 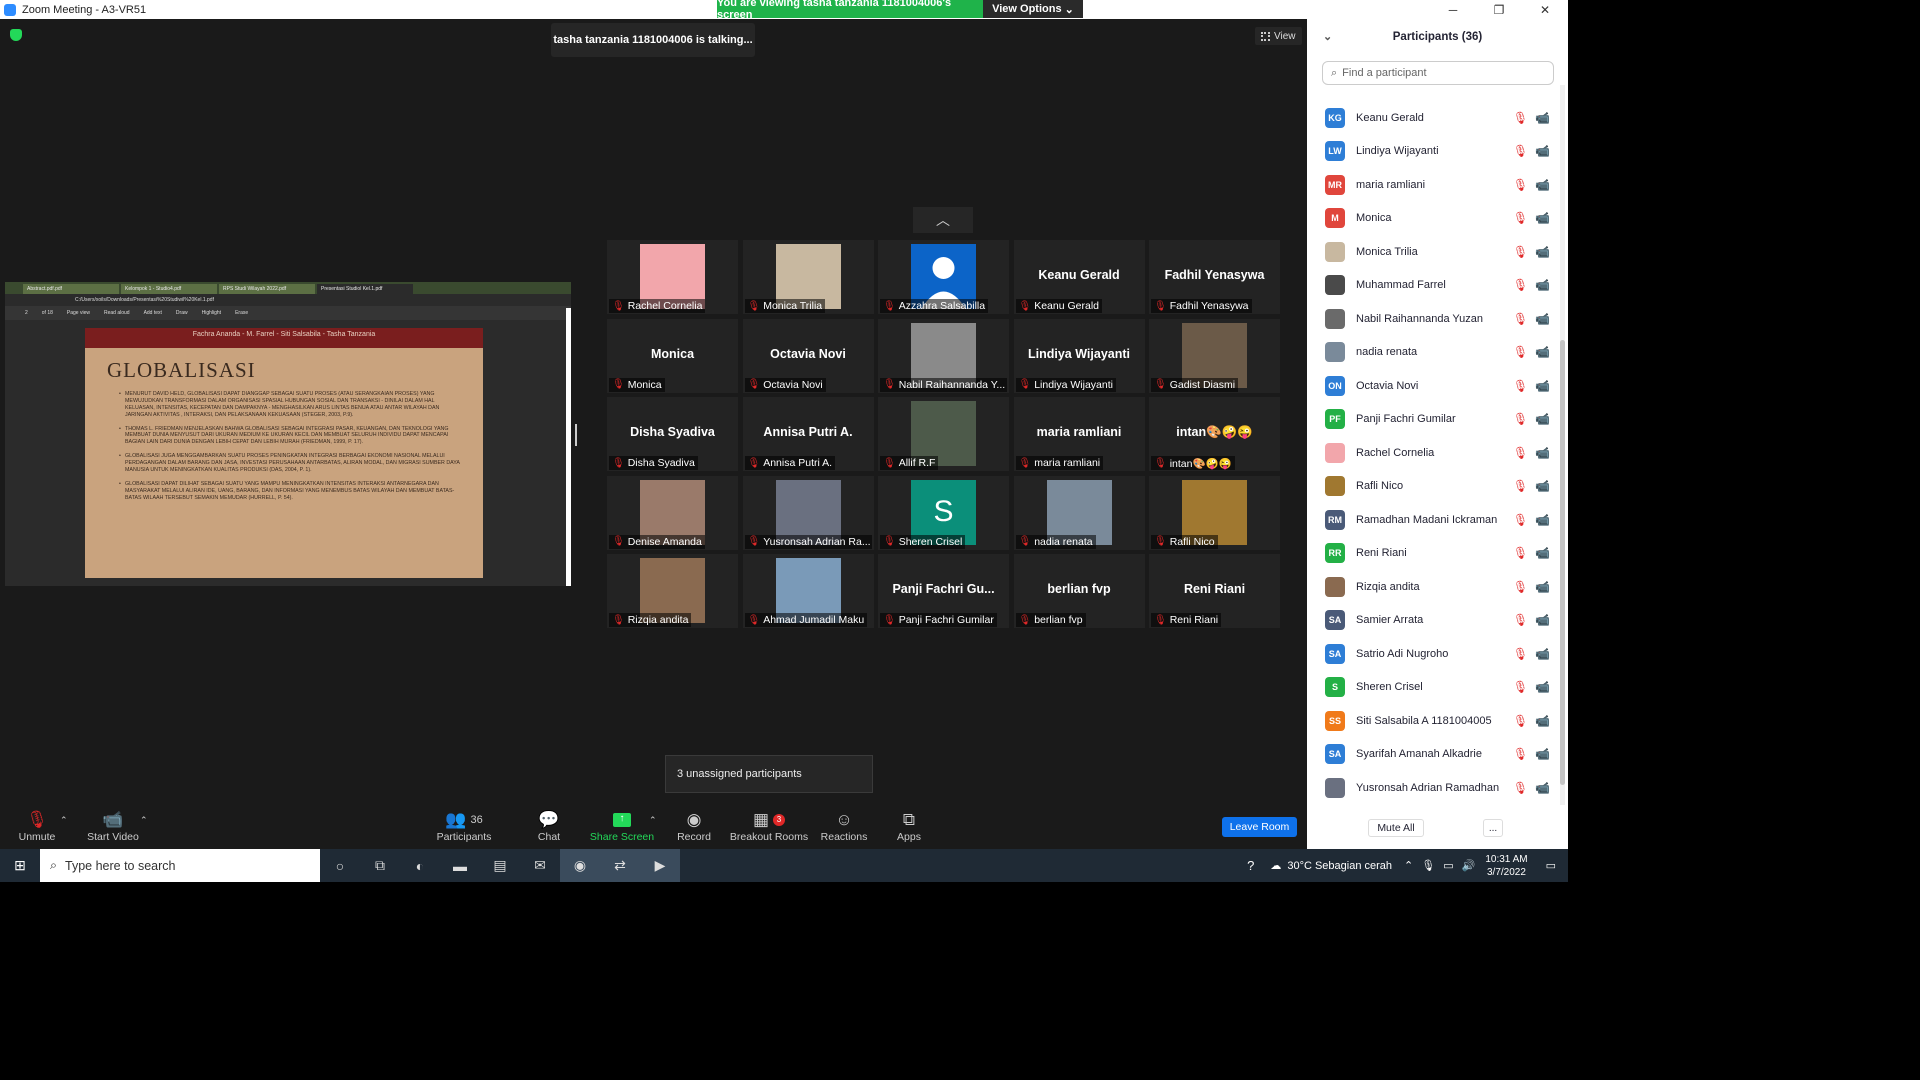 I want to click on tray-chevron-icon: ⌃, so click(x=1408, y=865).